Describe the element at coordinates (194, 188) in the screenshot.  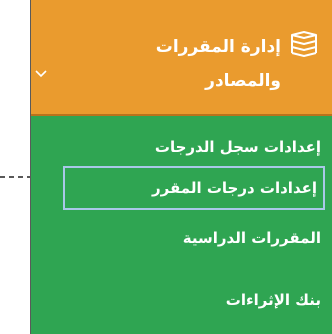
I see `submenu-item-course-grades-settings: إعدادات درجات المقرر` at that location.